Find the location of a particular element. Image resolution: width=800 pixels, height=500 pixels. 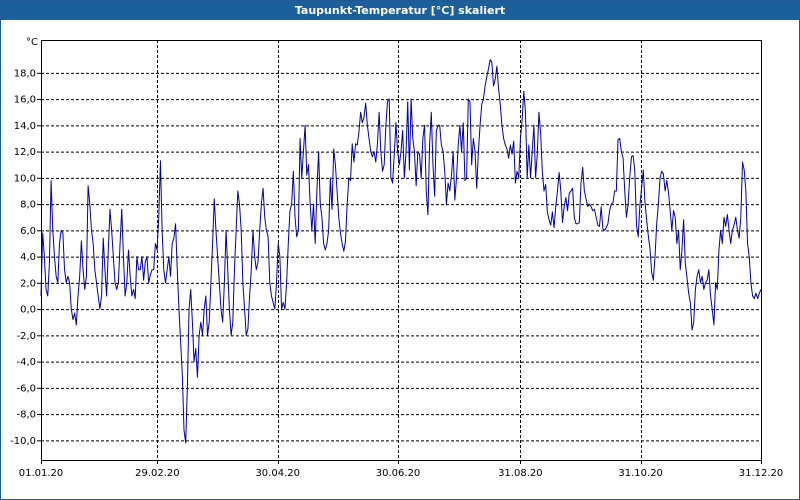

y-tick-label: 8,0 is located at coordinates (28, 205).